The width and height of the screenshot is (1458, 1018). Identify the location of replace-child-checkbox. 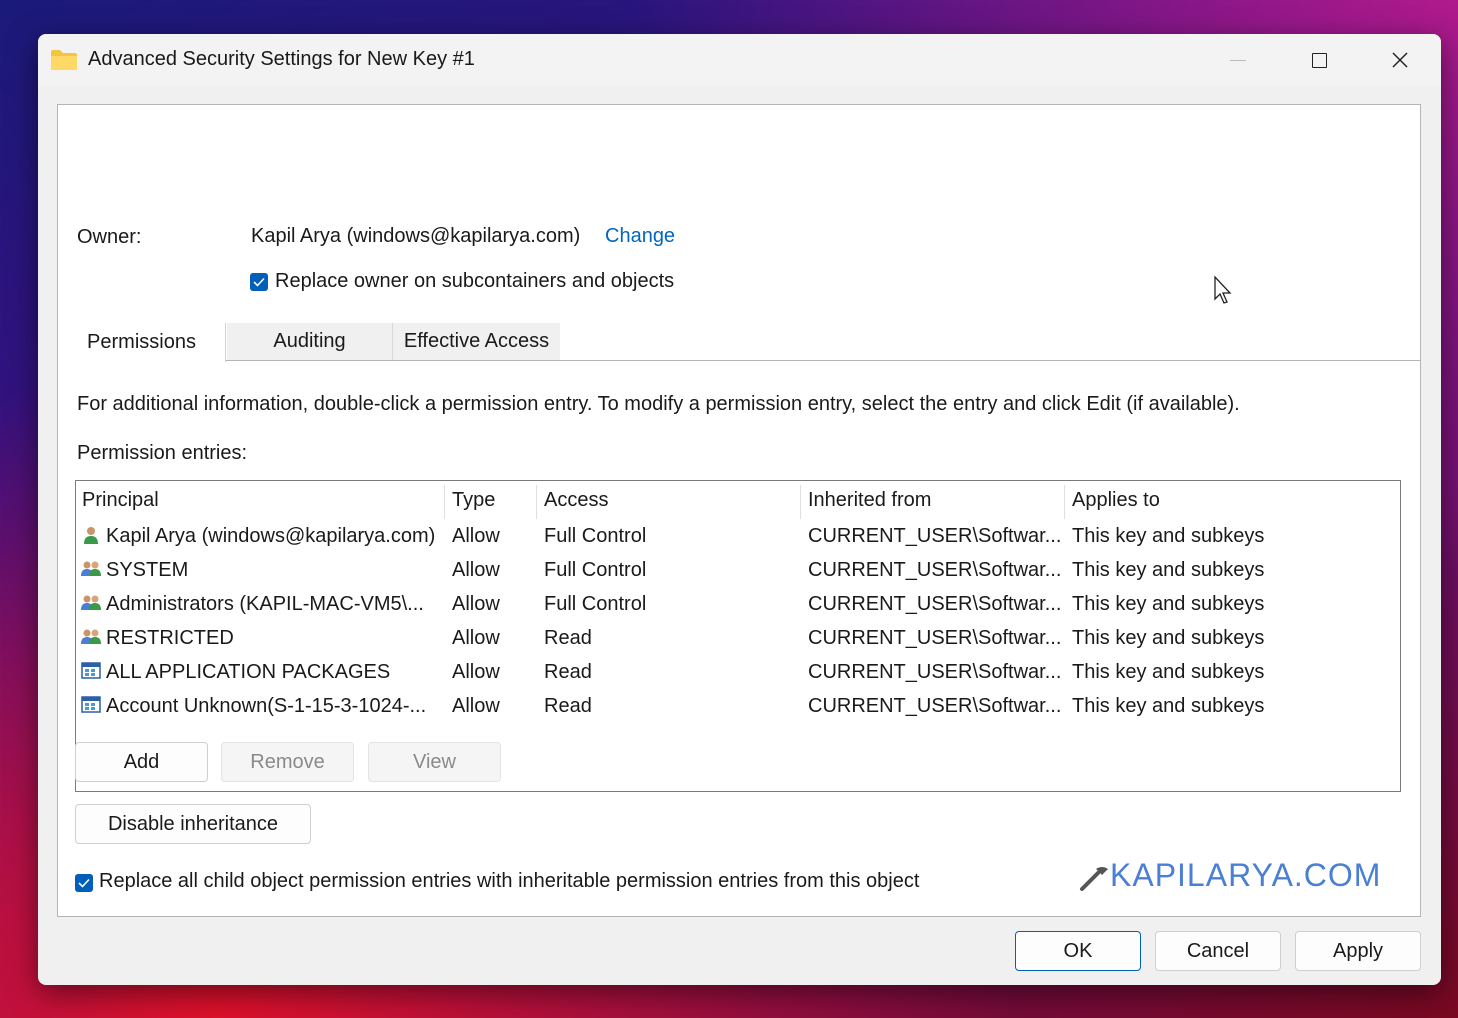
(84, 883).